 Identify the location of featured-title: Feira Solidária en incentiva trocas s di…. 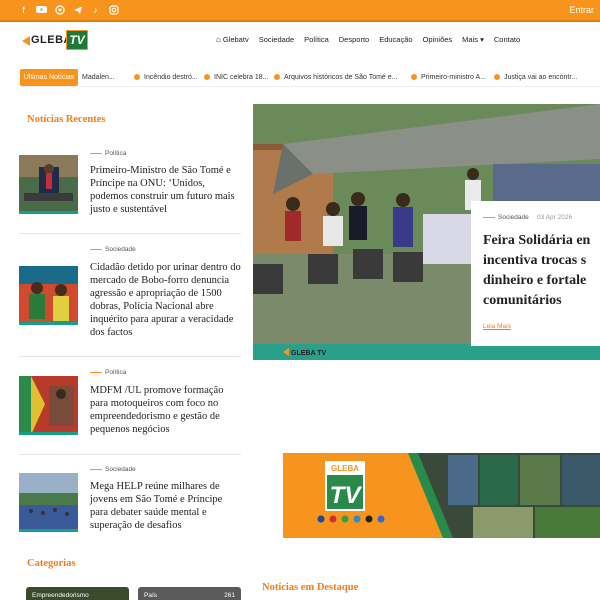
(541, 271).